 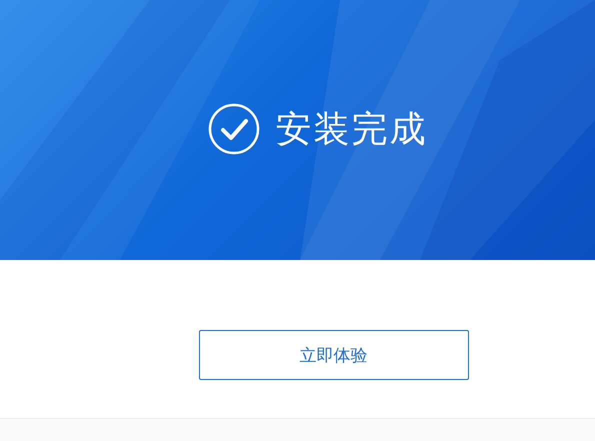 What do you see at coordinates (352, 130) in the screenshot?
I see `completion-title: 安装完成` at bounding box center [352, 130].